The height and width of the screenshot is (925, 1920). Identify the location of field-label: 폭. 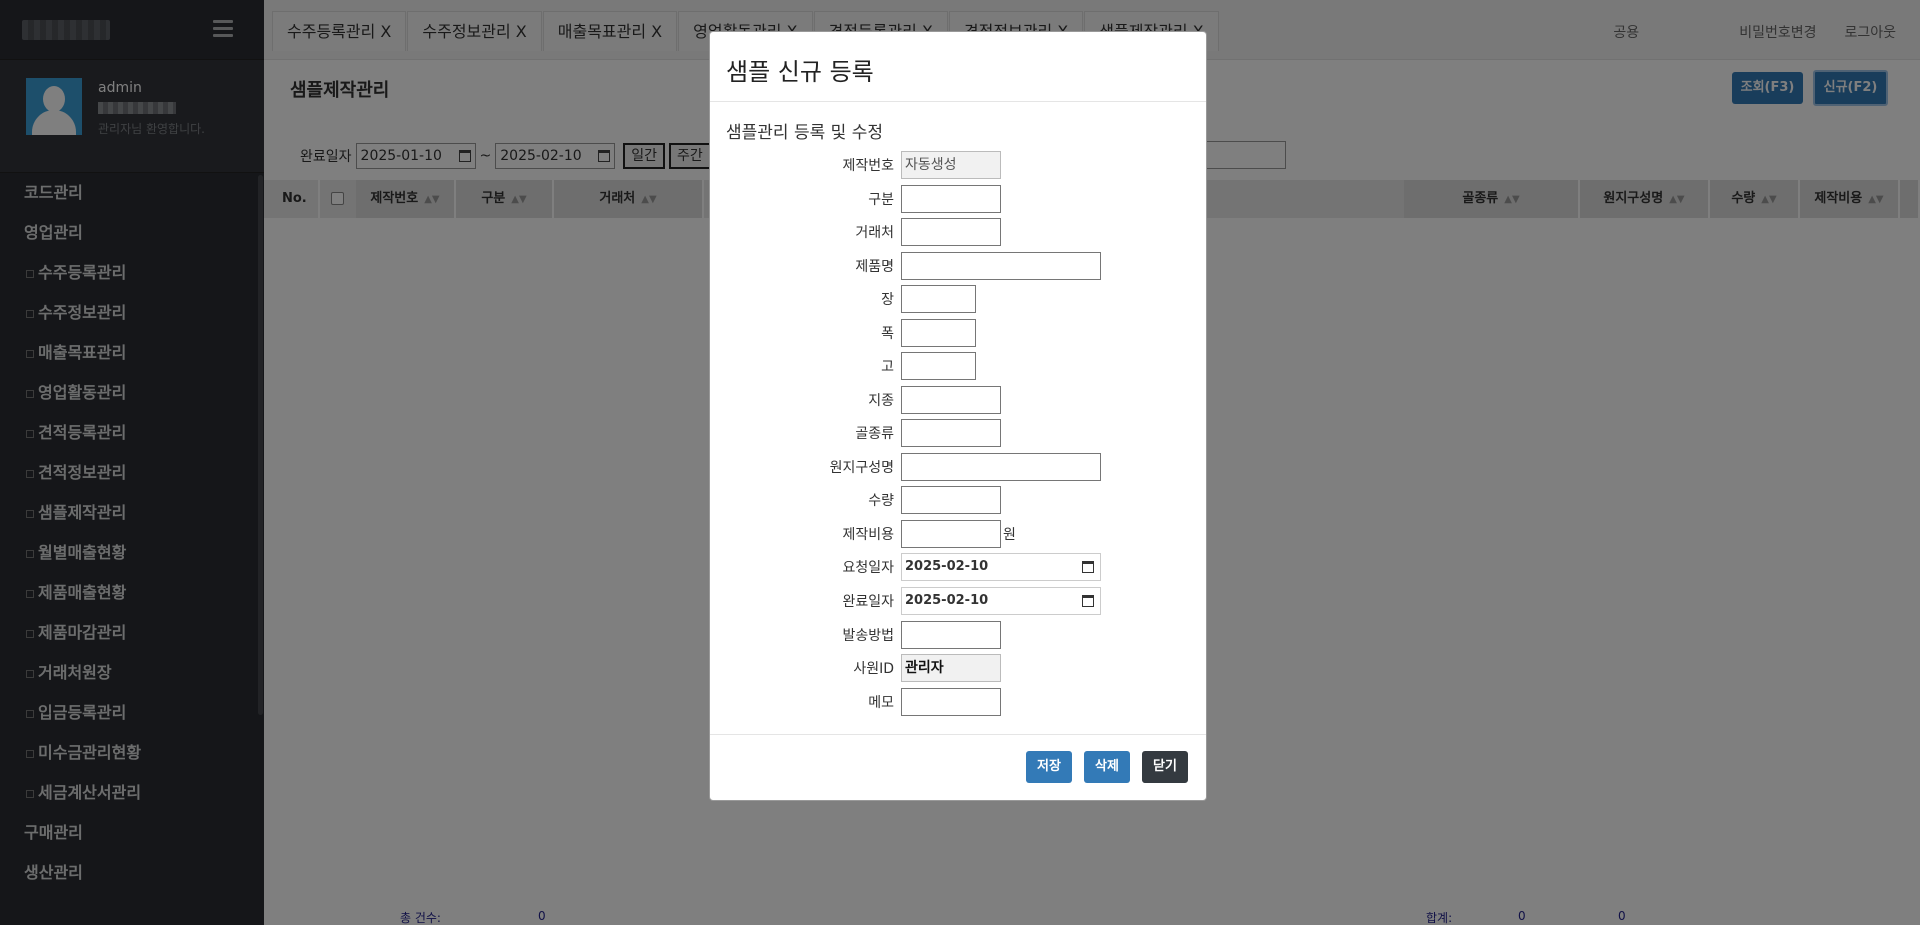
(887, 334).